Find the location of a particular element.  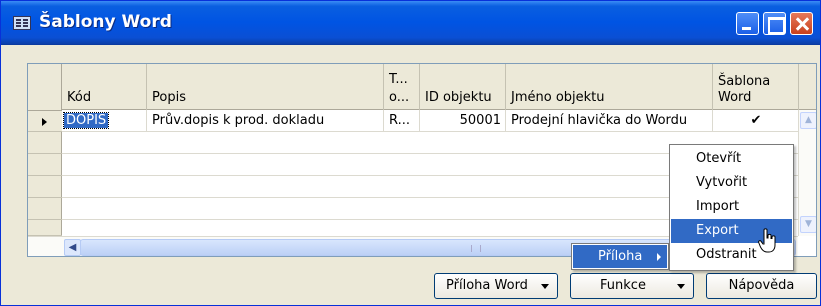

scroll-up-icon: ▲ is located at coordinates (808, 120).